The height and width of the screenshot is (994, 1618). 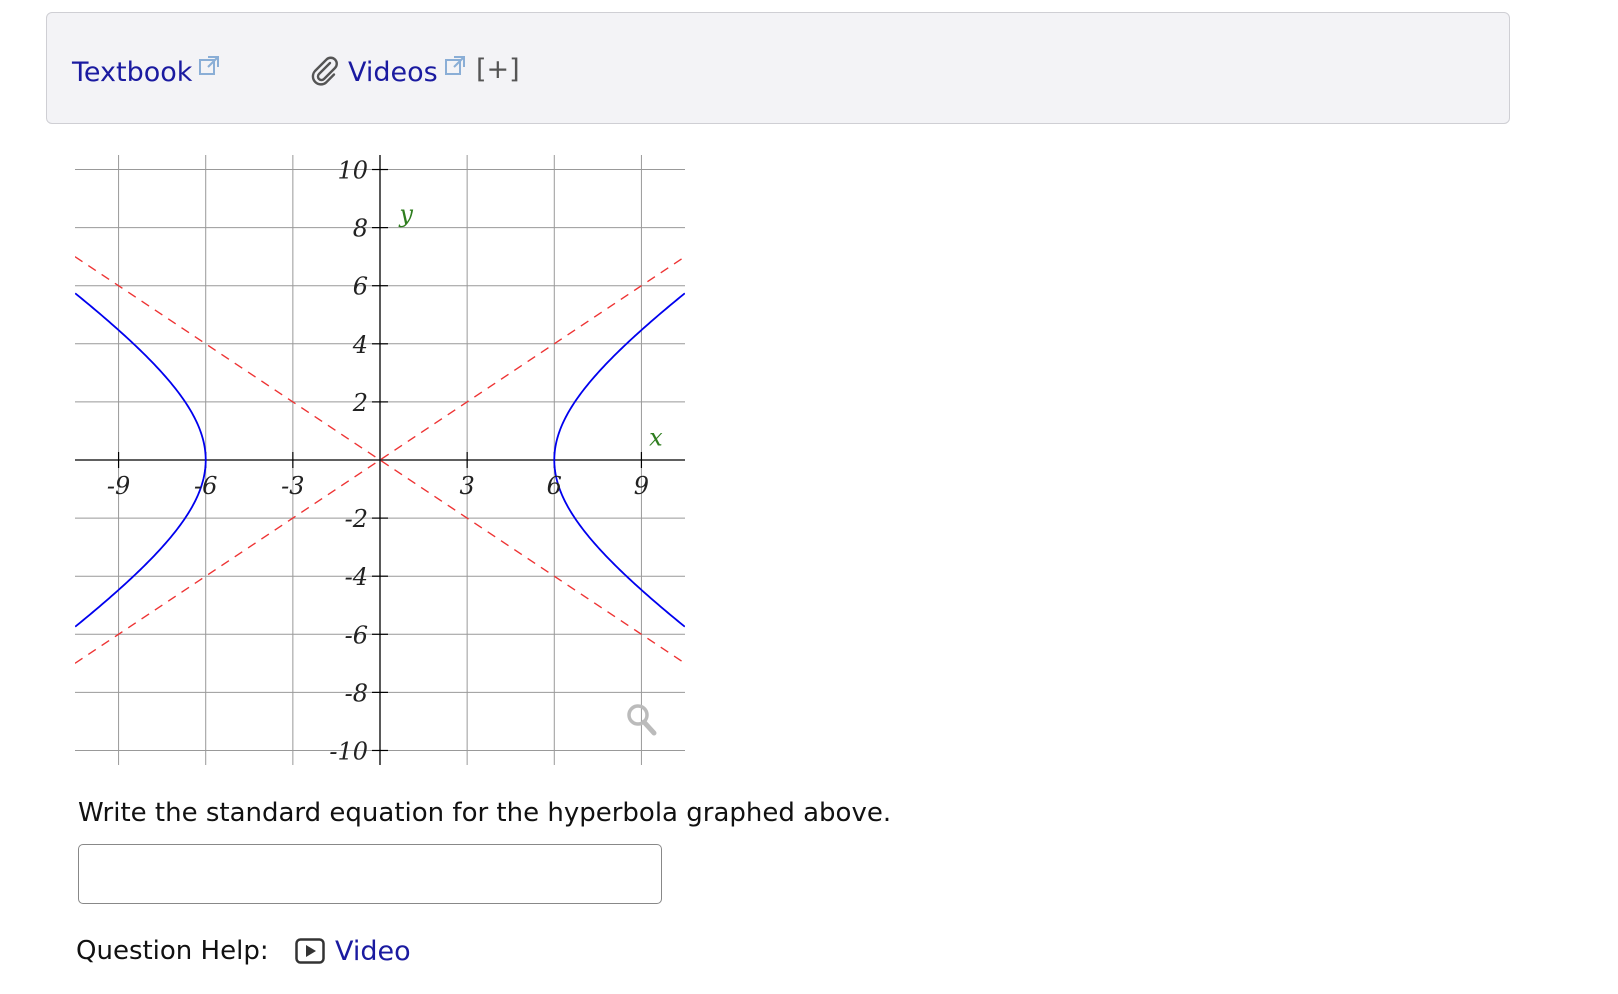 What do you see at coordinates (554, 486) in the screenshot?
I see `x-tick-label: 6` at bounding box center [554, 486].